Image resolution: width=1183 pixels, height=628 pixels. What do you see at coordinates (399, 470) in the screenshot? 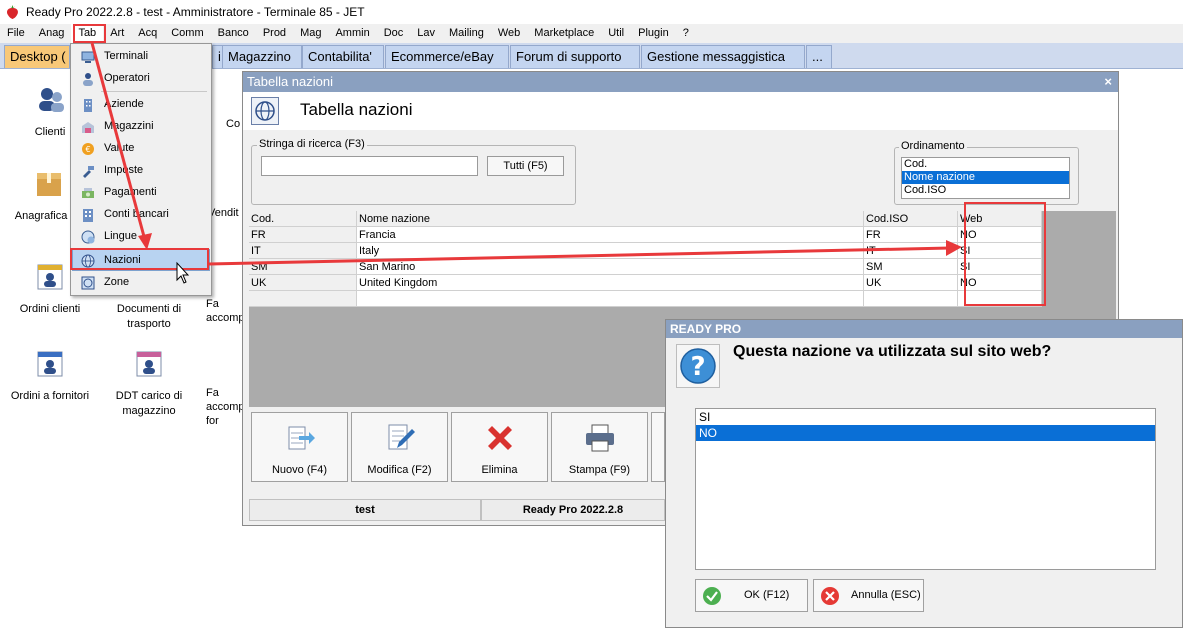
I see `button-label: Modifica (F2)` at bounding box center [399, 470].